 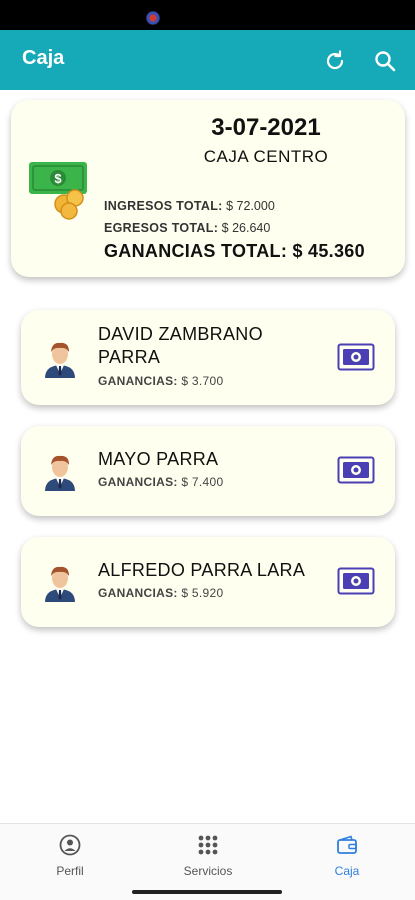 I want to click on nav-item-perfil: Perfil, so click(x=70, y=856).